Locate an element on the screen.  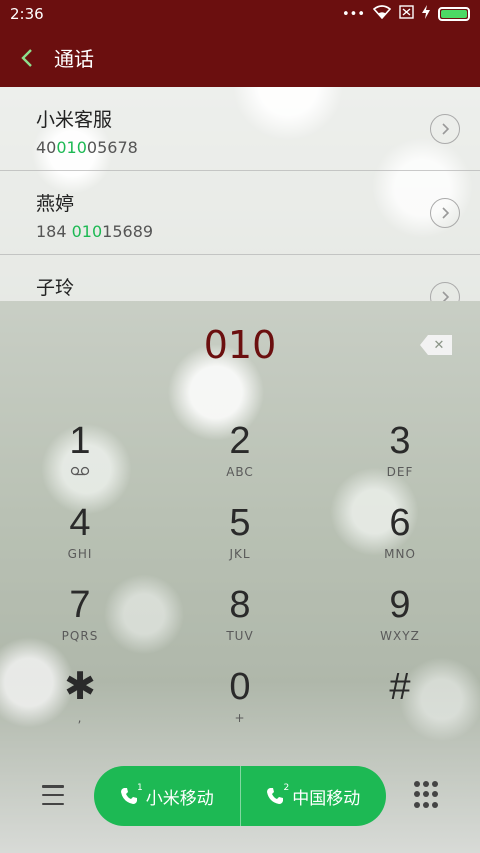
call-bar: 1 小米移动 2 中国移动 is located at coordinates (240, 796).